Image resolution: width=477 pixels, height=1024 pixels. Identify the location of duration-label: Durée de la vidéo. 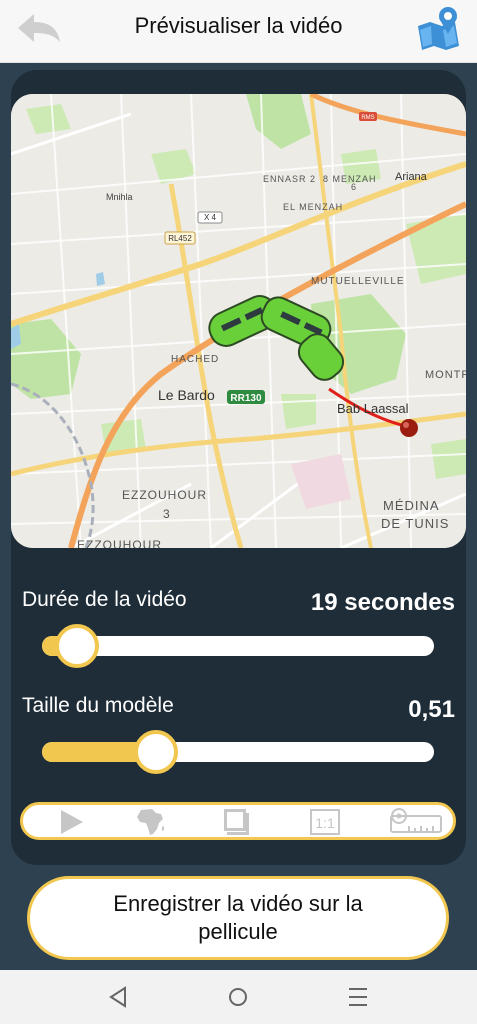
(104, 599).